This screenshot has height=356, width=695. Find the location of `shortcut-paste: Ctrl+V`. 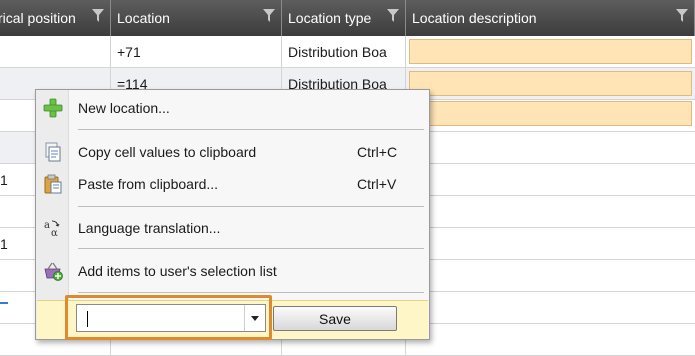

shortcut-paste: Ctrl+V is located at coordinates (377, 184).